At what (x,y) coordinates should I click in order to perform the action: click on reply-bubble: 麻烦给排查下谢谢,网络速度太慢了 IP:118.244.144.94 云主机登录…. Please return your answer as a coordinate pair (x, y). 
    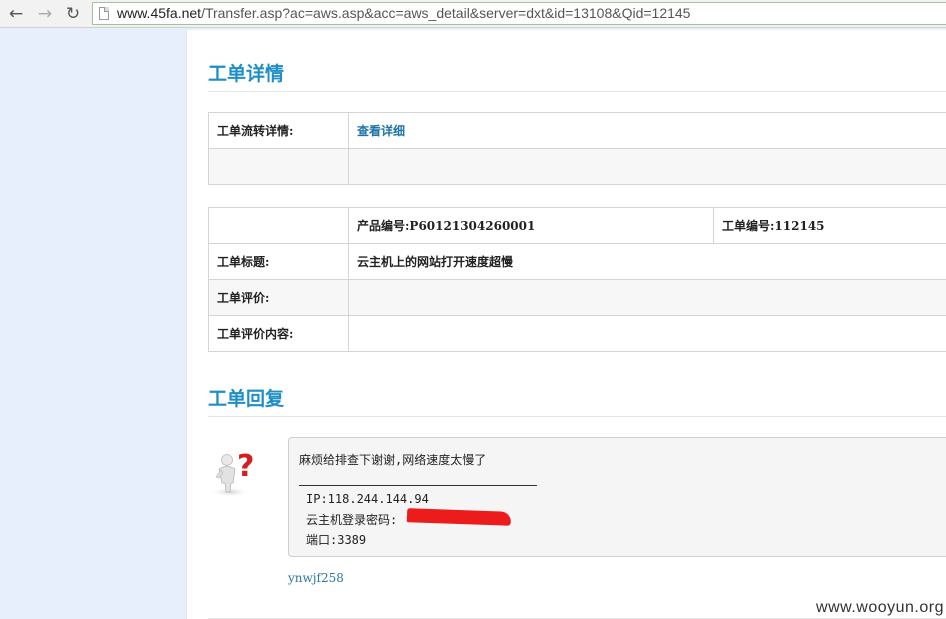
    Looking at the image, I should click on (617, 497).